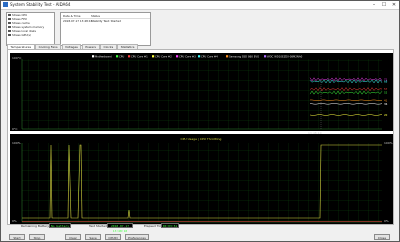 This screenshot has width=400, height=242. Describe the element at coordinates (37, 237) in the screenshot. I see `stop-button: Stop` at that location.